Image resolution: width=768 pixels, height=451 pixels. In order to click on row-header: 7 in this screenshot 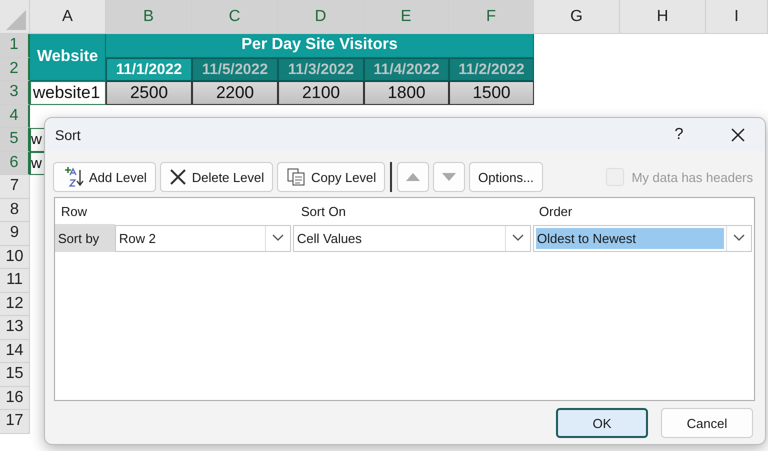, I will do `click(15, 186)`.